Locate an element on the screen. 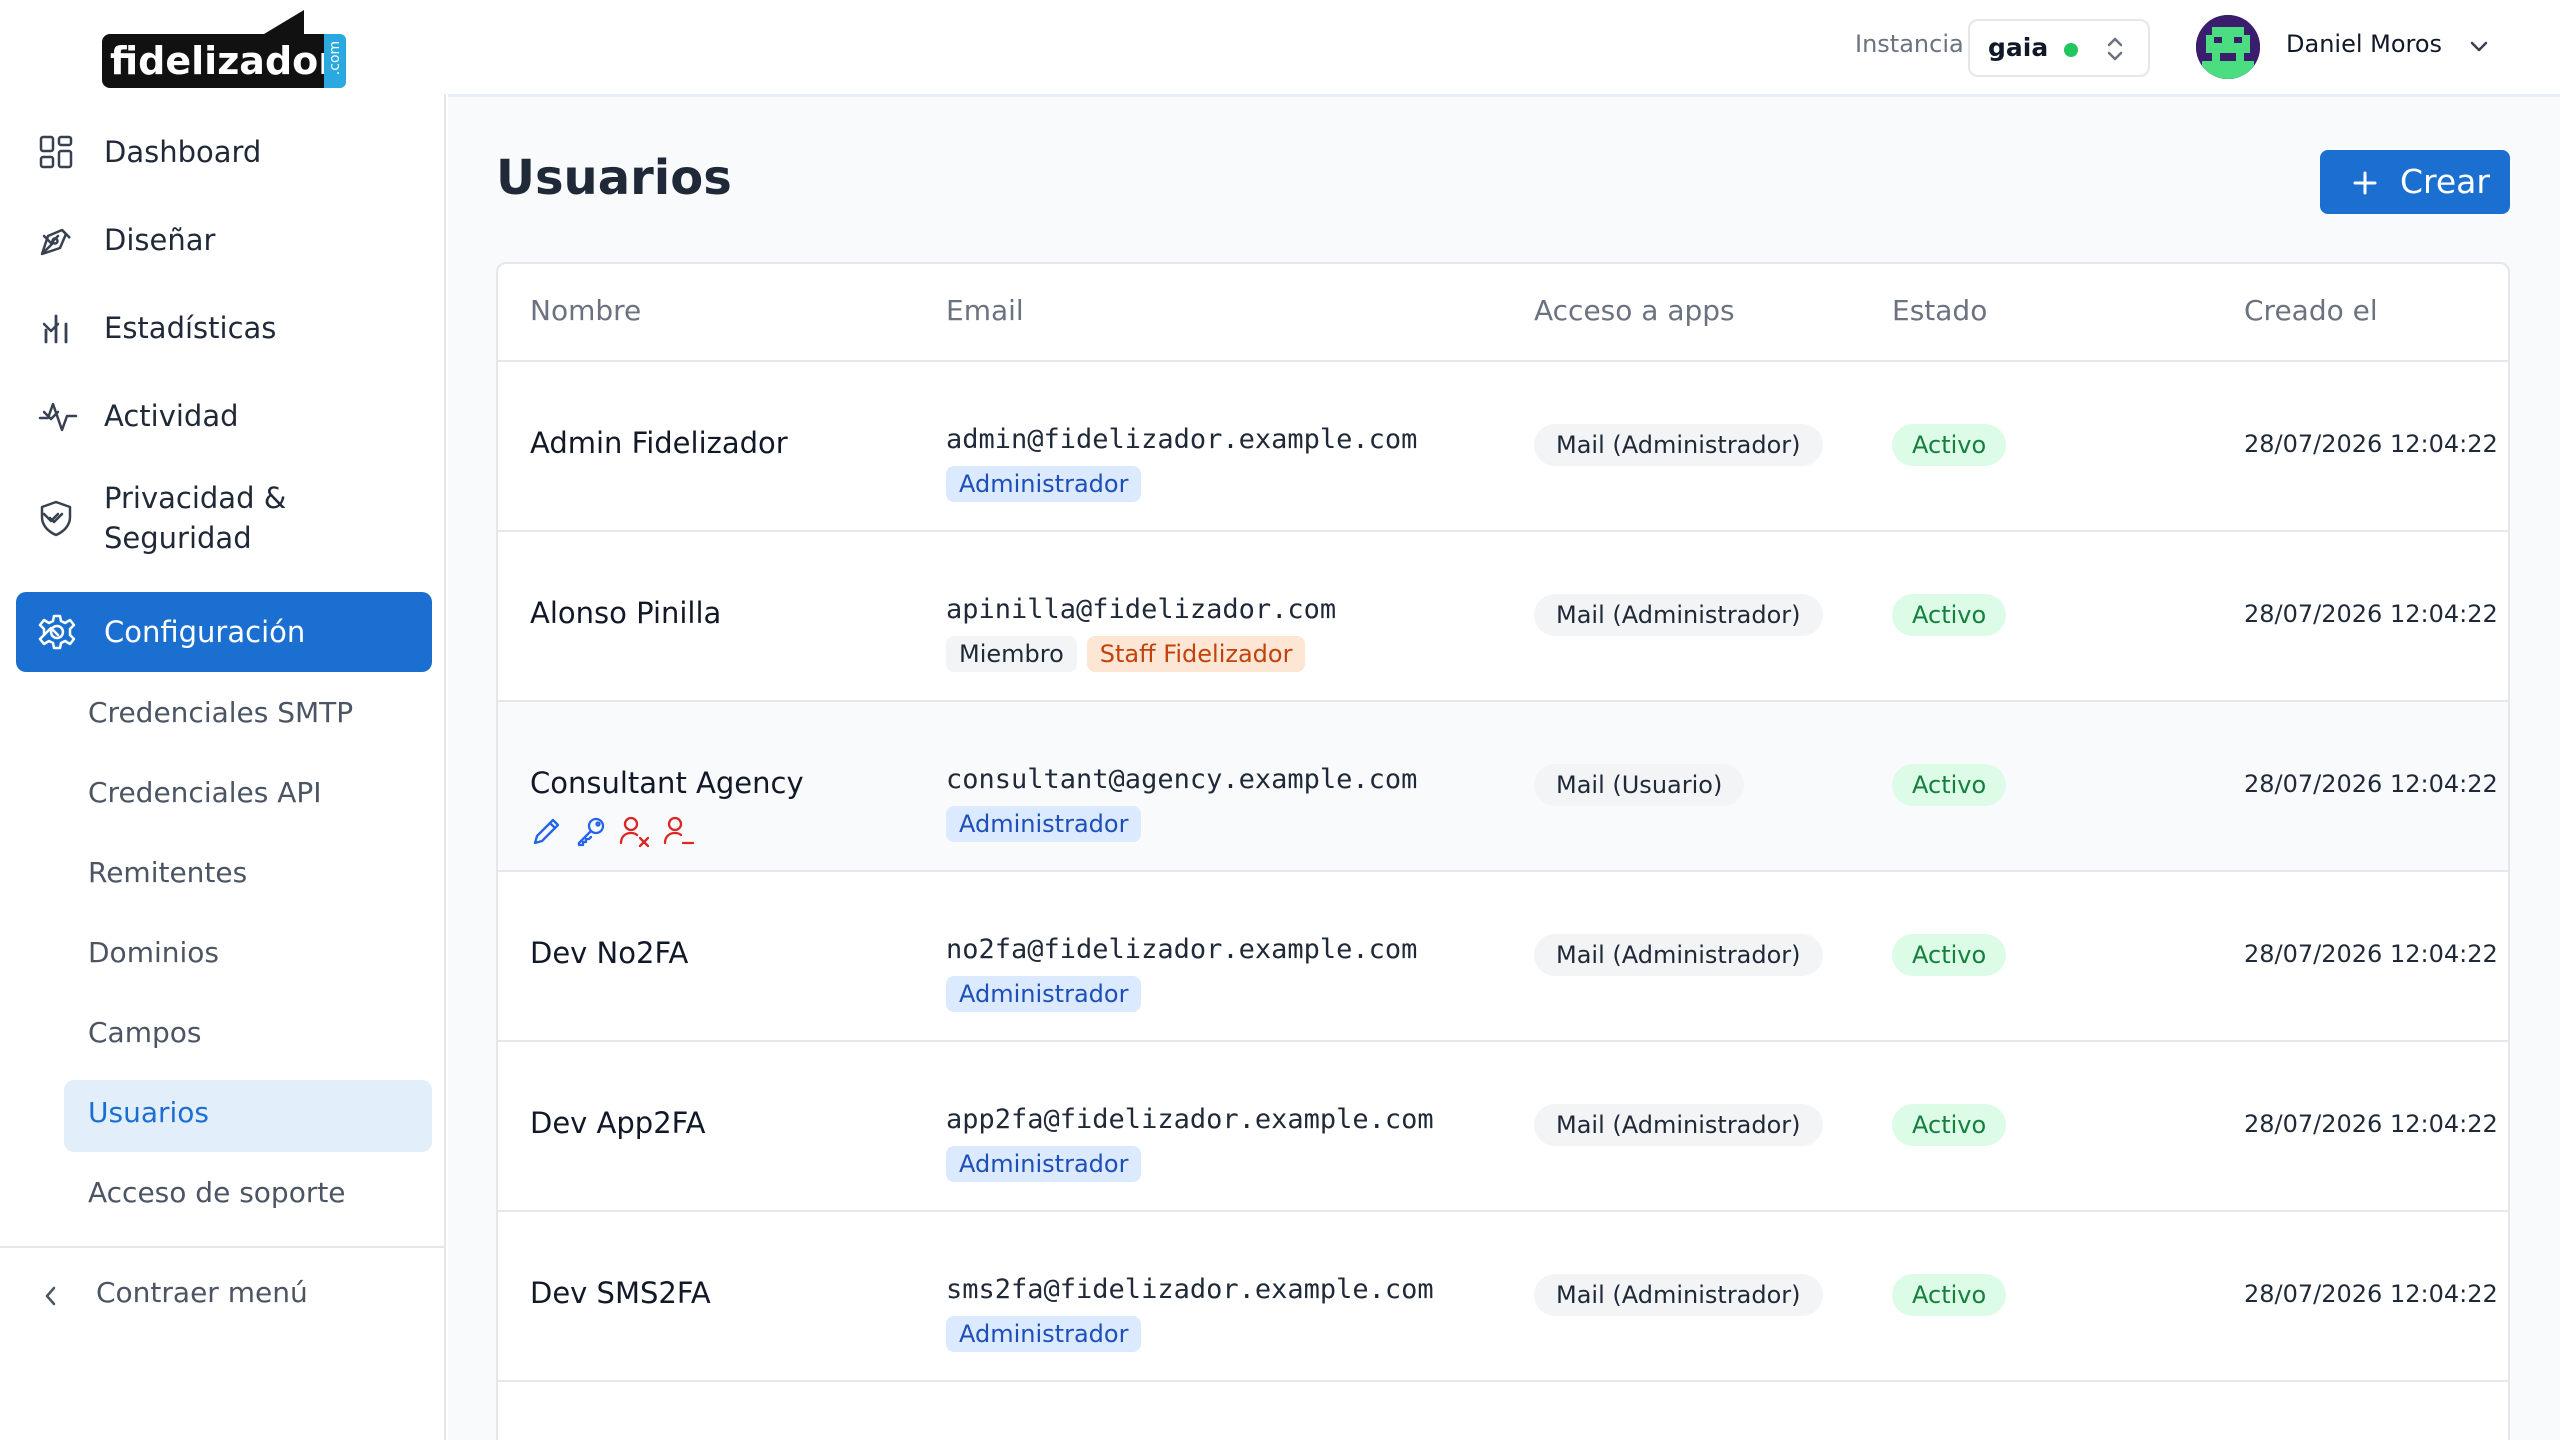  sidebar-subitem-label: Dominios is located at coordinates (153, 952).